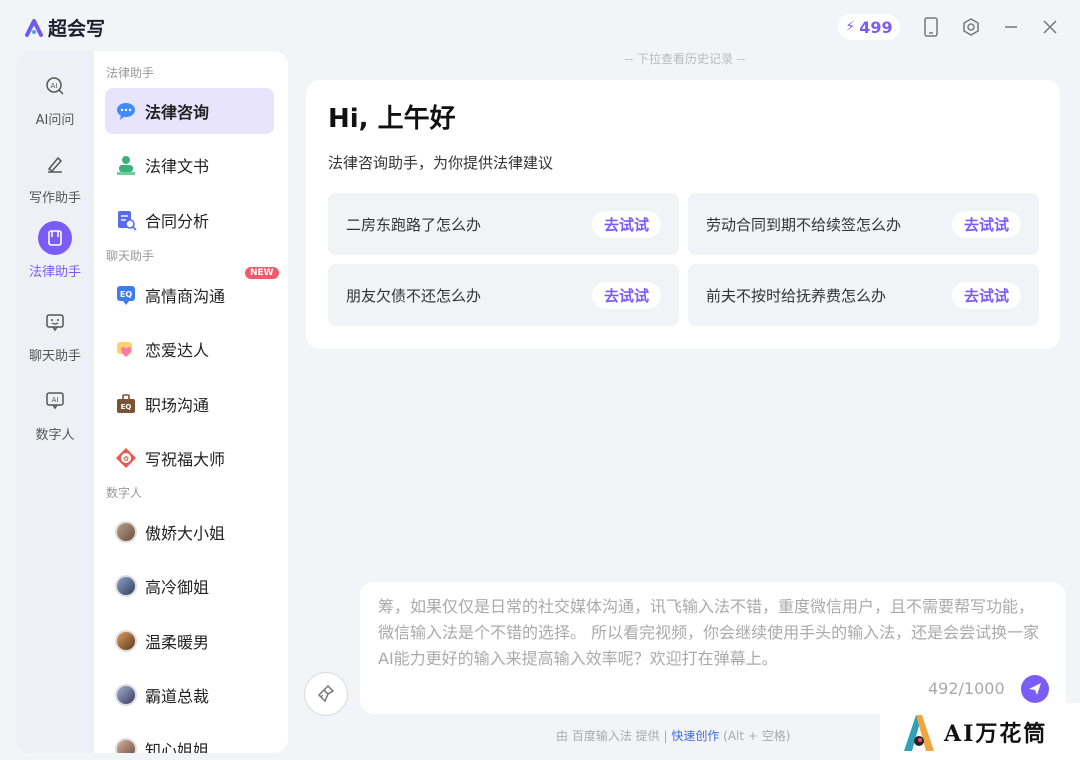  I want to click on nav-rail: AI AI问问 写作助手 法律助手 聊天助手 AI 数字人, so click(55, 402).